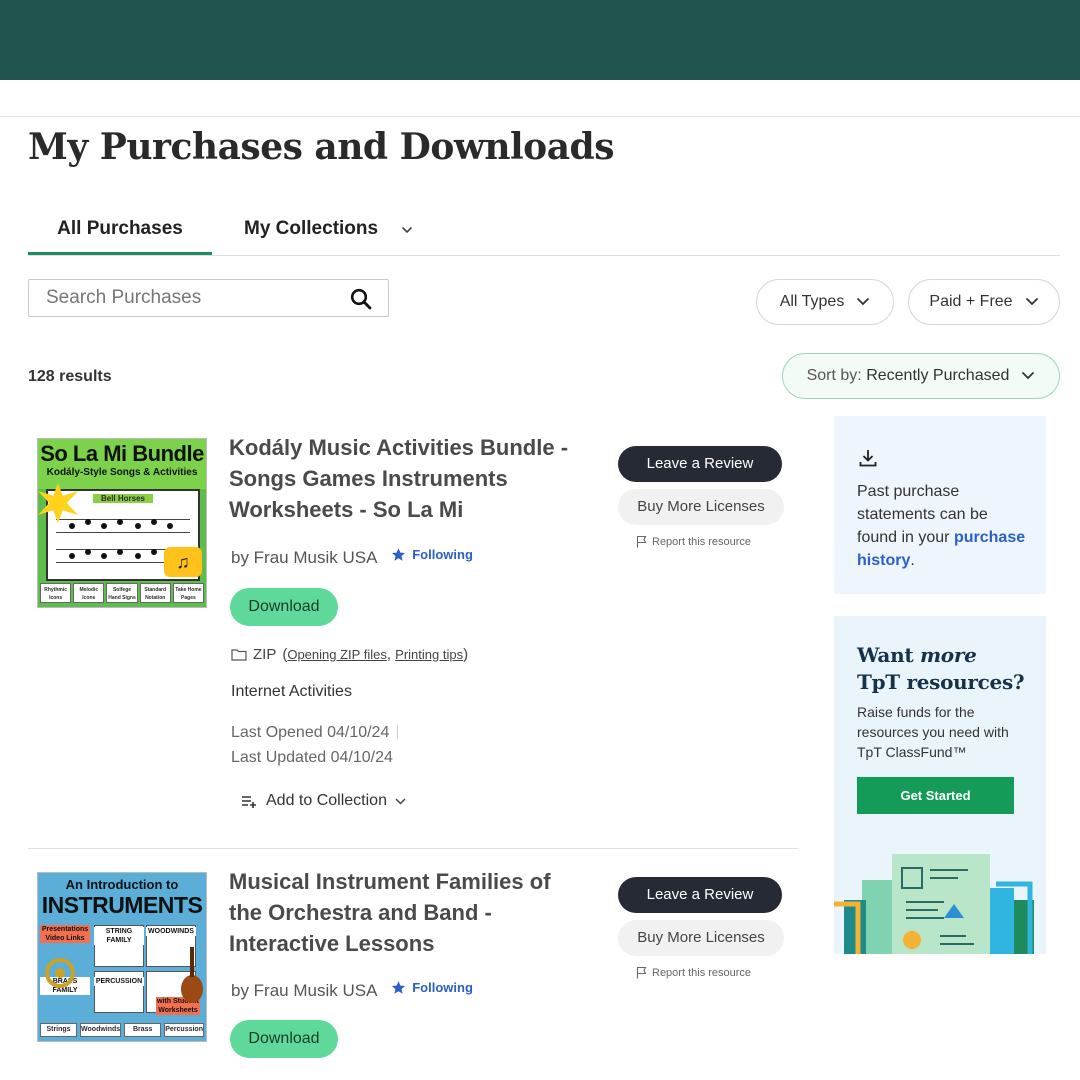 The height and width of the screenshot is (1080, 1080). What do you see at coordinates (70, 376) in the screenshot?
I see `results-count: 128 results` at bounding box center [70, 376].